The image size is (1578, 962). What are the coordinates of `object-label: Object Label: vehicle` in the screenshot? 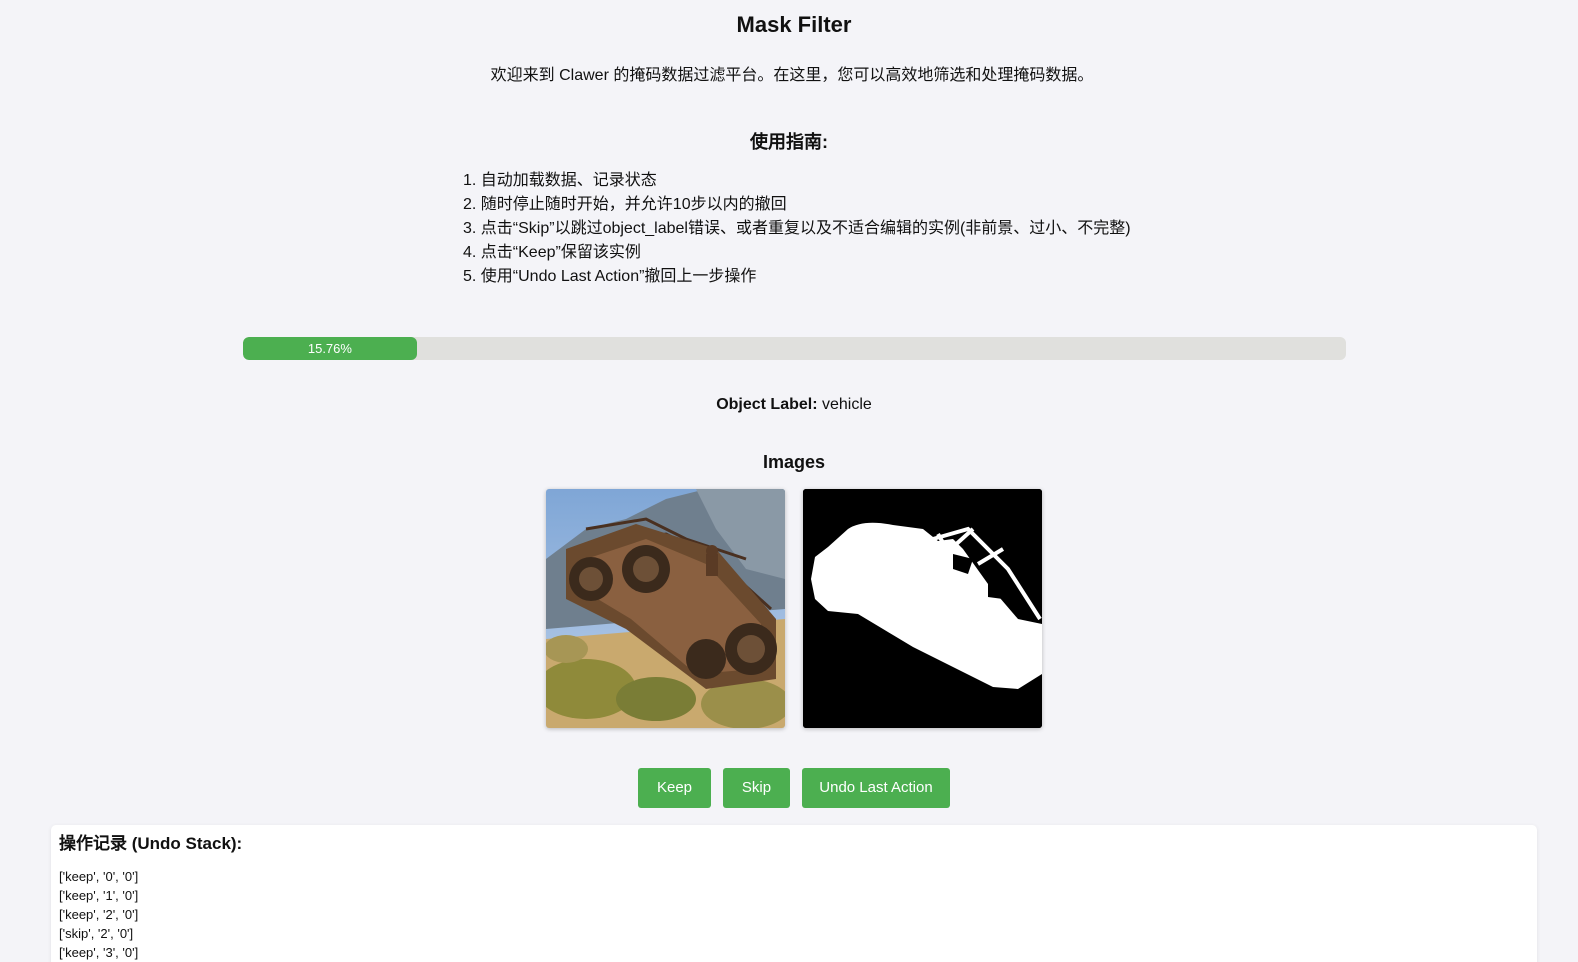 It's located at (789, 405).